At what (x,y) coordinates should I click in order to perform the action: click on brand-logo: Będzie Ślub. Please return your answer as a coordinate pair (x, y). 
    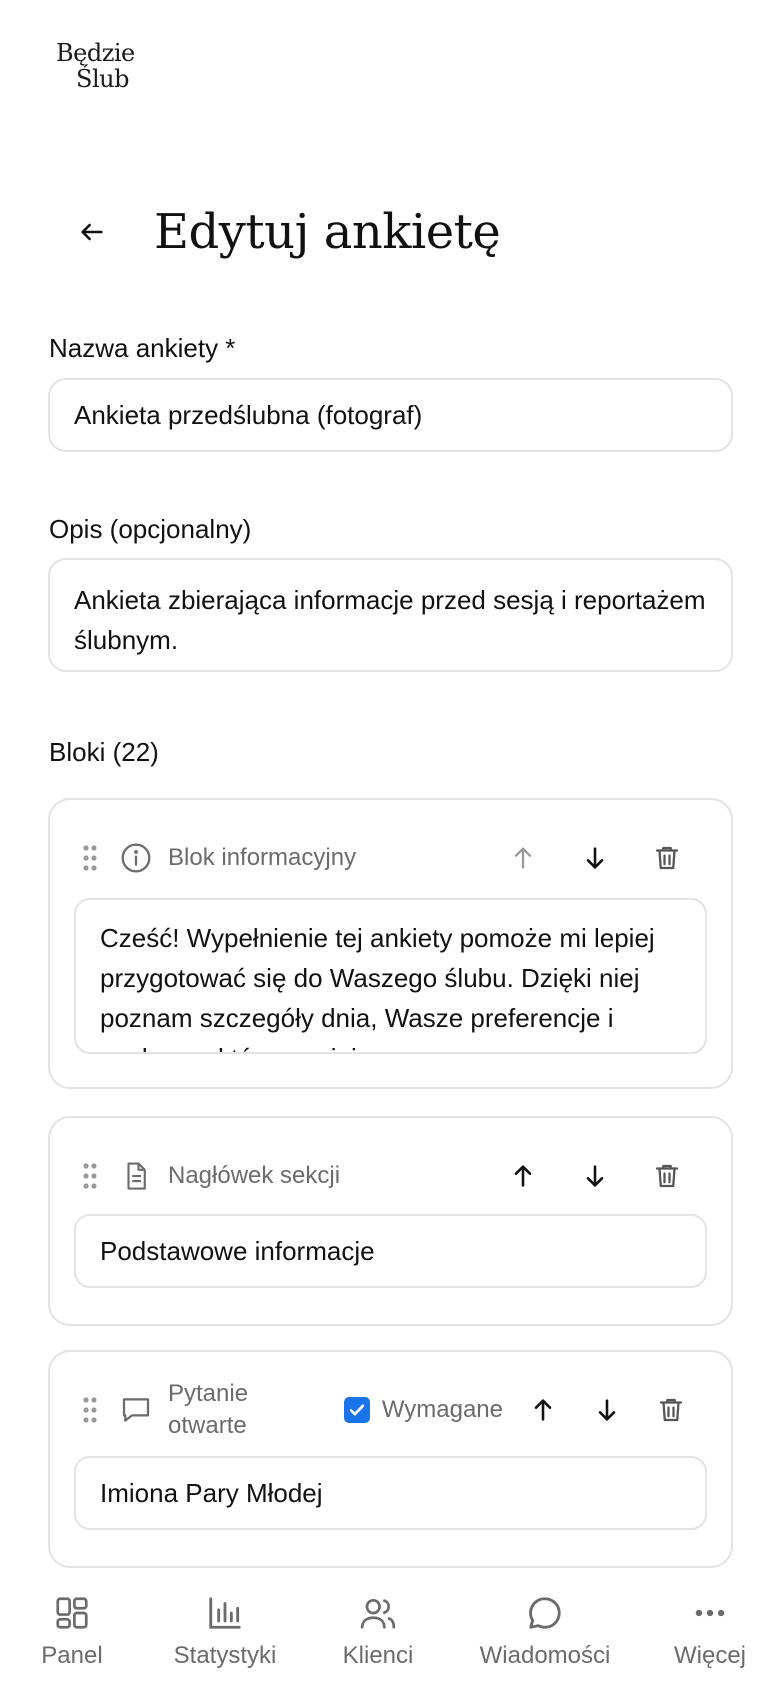
    Looking at the image, I should click on (101, 66).